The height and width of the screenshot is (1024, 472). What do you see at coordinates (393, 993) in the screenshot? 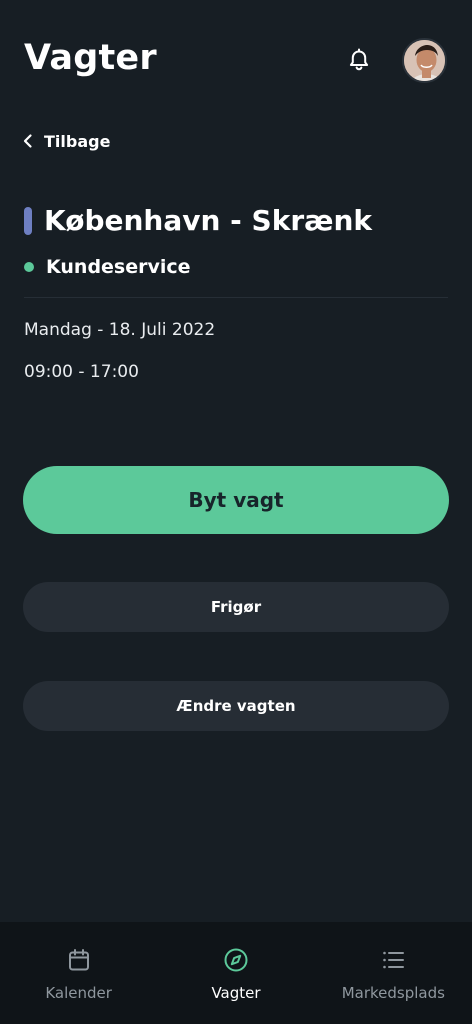
I see `nav-label-marketplace: Markedsplads` at bounding box center [393, 993].